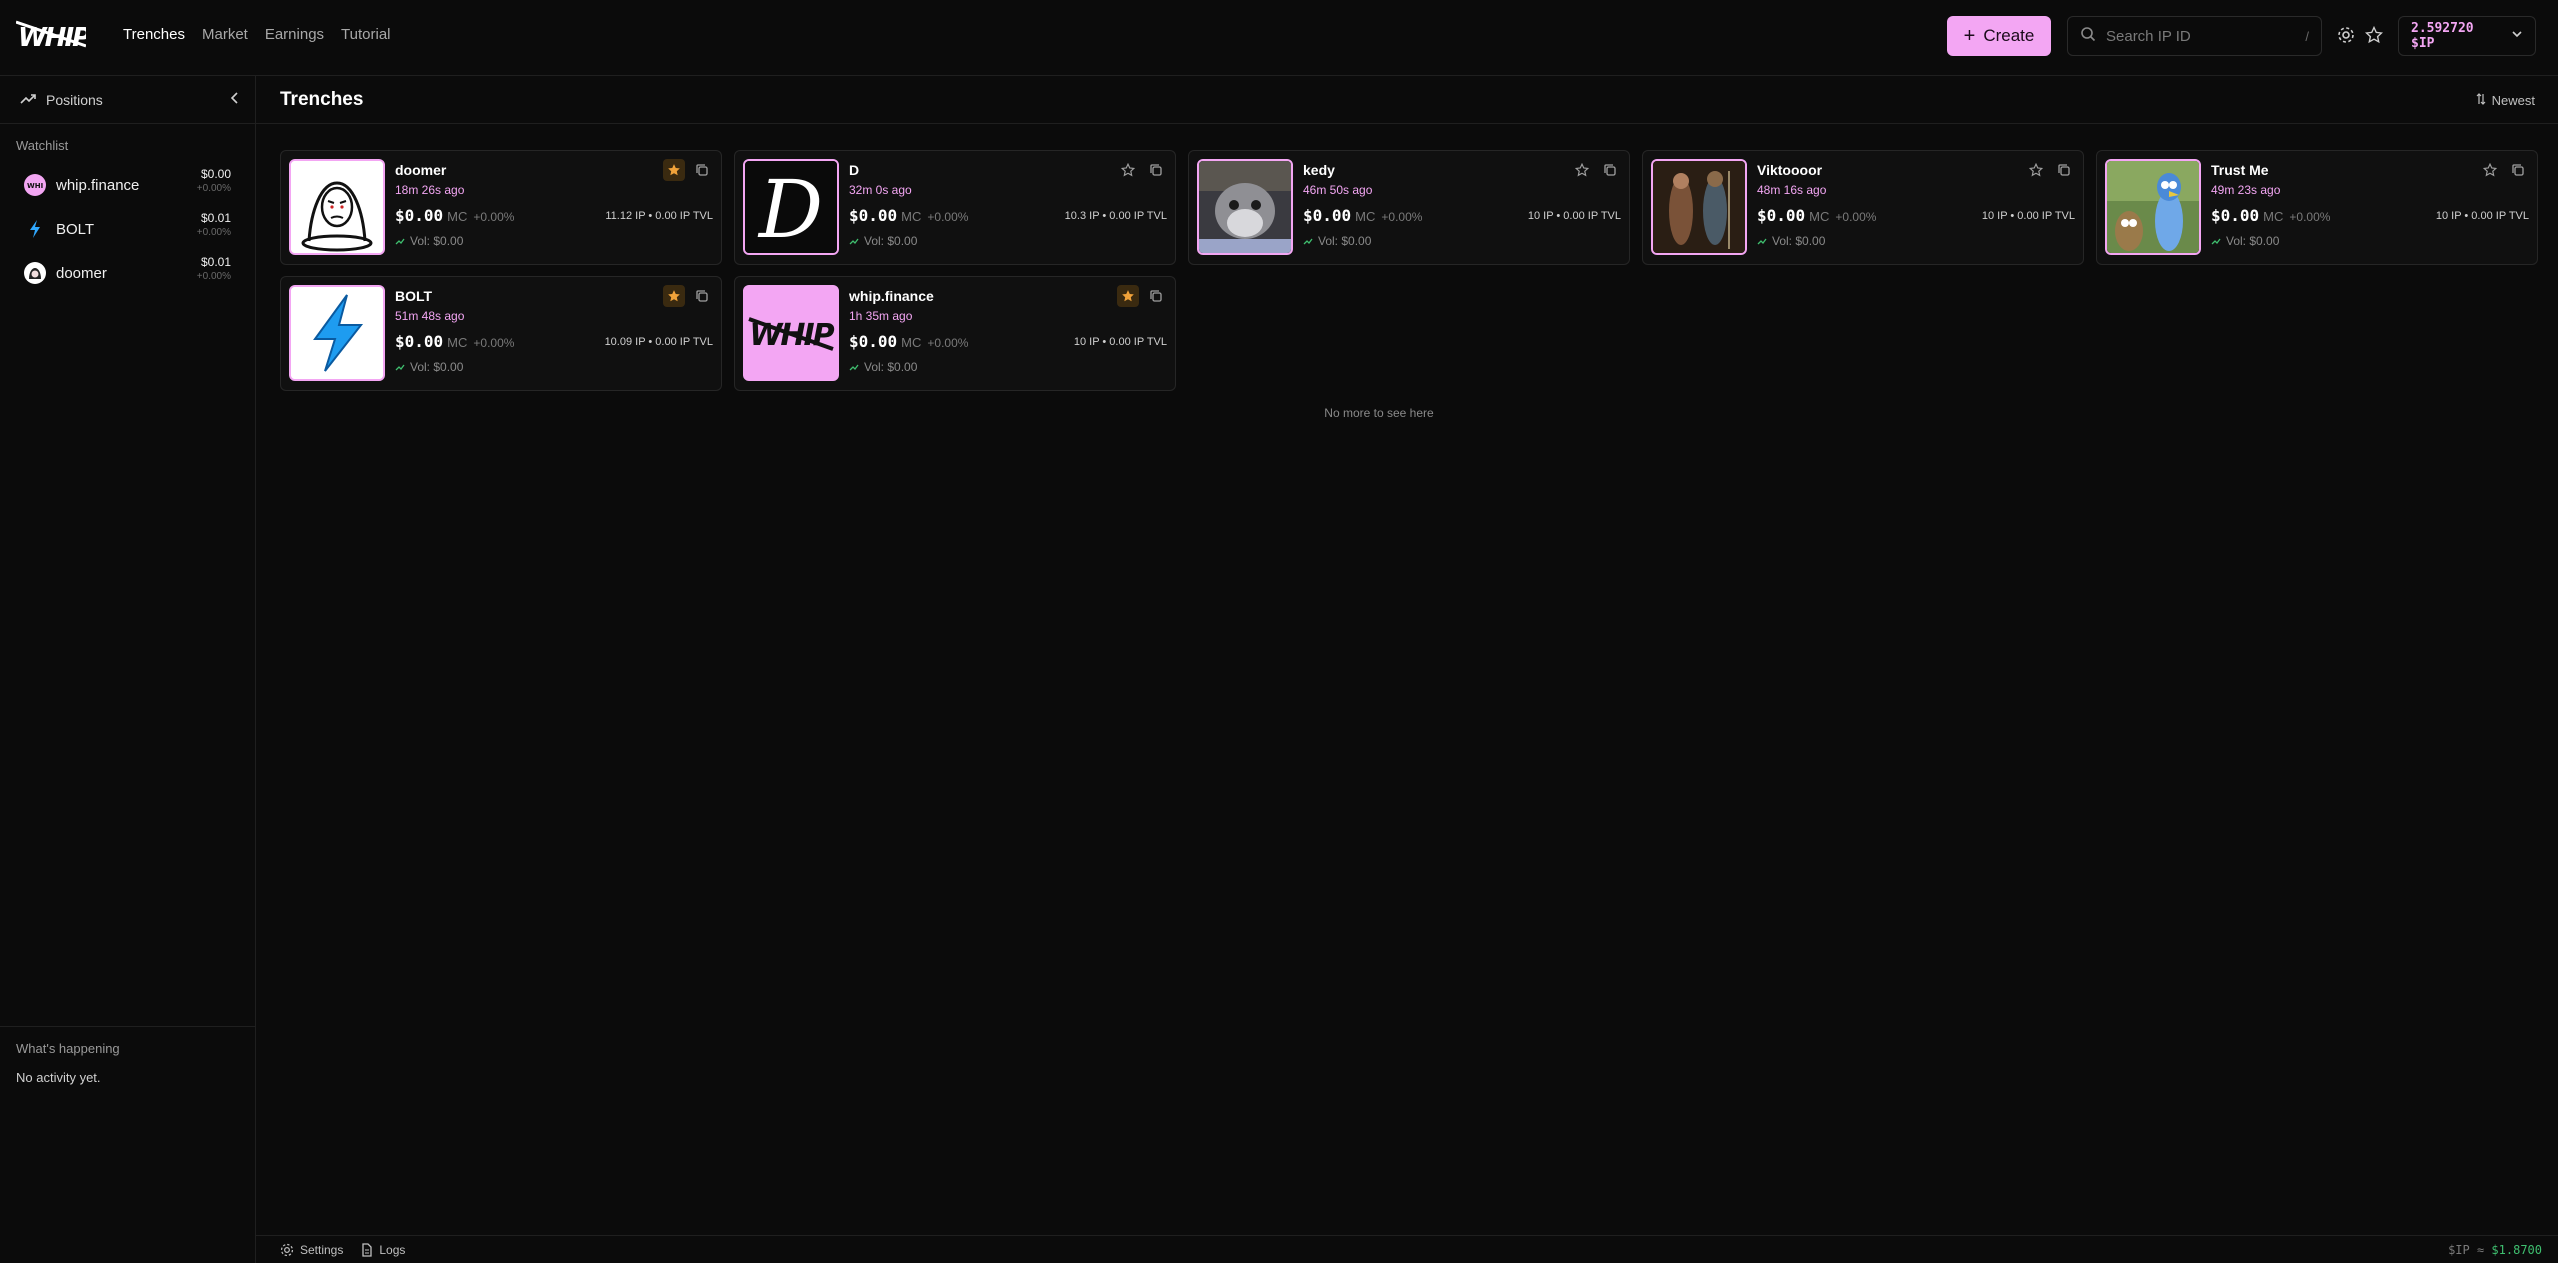 The height and width of the screenshot is (1263, 2558). Describe the element at coordinates (2517, 36) in the screenshot. I see `chevron-down-icon` at that location.